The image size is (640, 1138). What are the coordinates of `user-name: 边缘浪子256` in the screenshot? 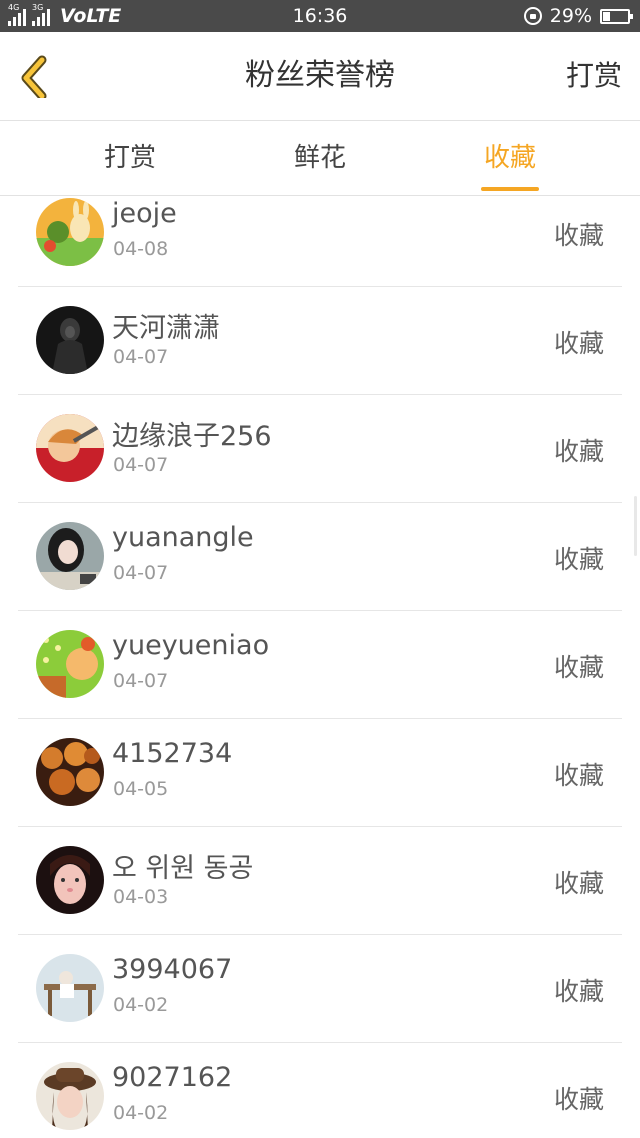 It's located at (192, 436).